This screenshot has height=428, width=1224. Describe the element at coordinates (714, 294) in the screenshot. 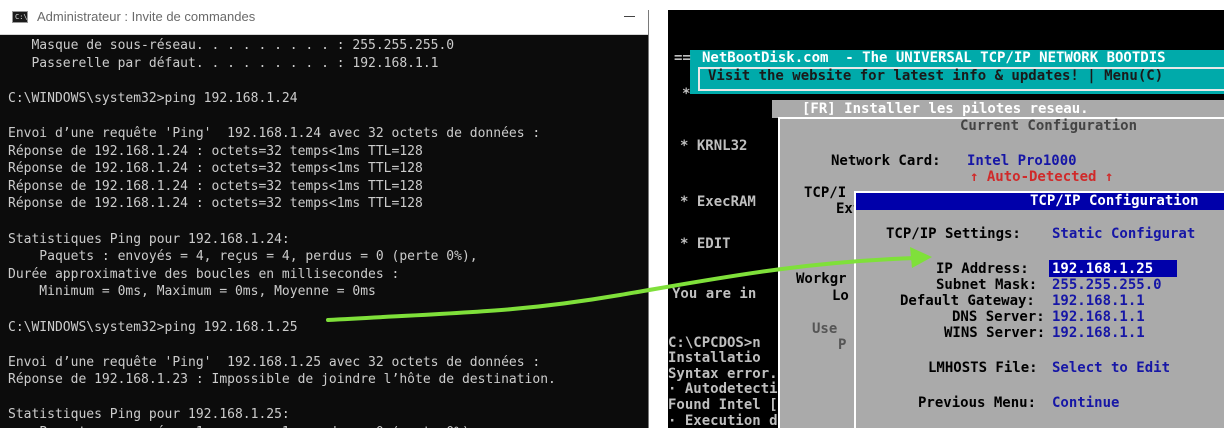

I see `you-are-in-text: You are in` at that location.